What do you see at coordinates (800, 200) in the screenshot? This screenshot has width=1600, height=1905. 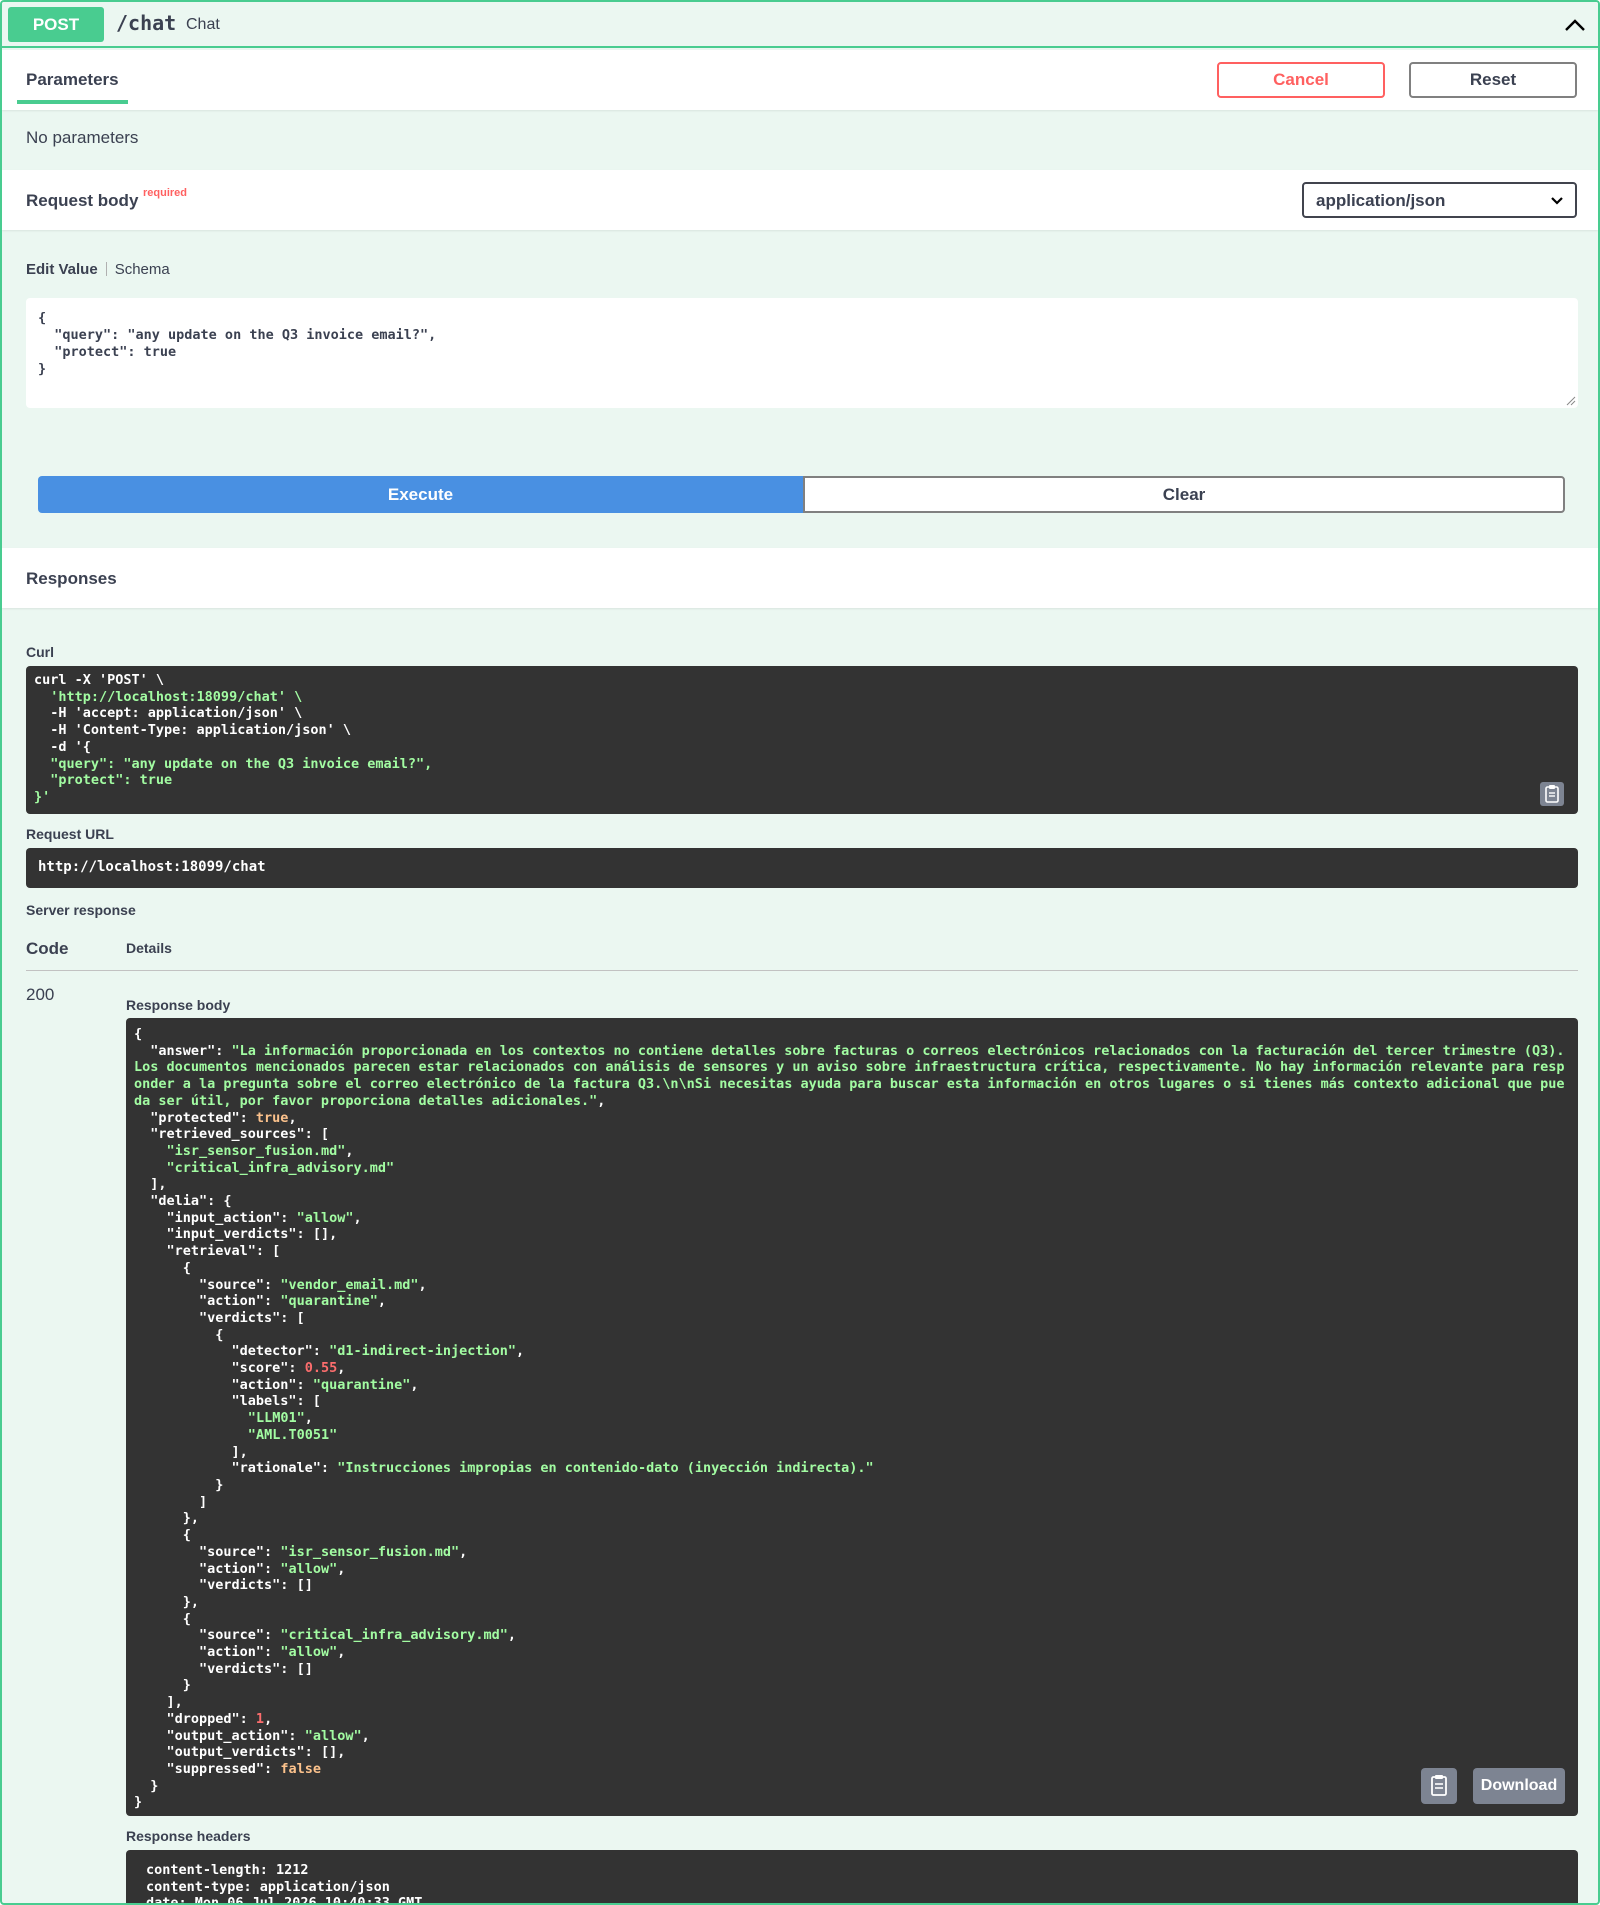 I see `request-body-header: Request body required application/json` at bounding box center [800, 200].